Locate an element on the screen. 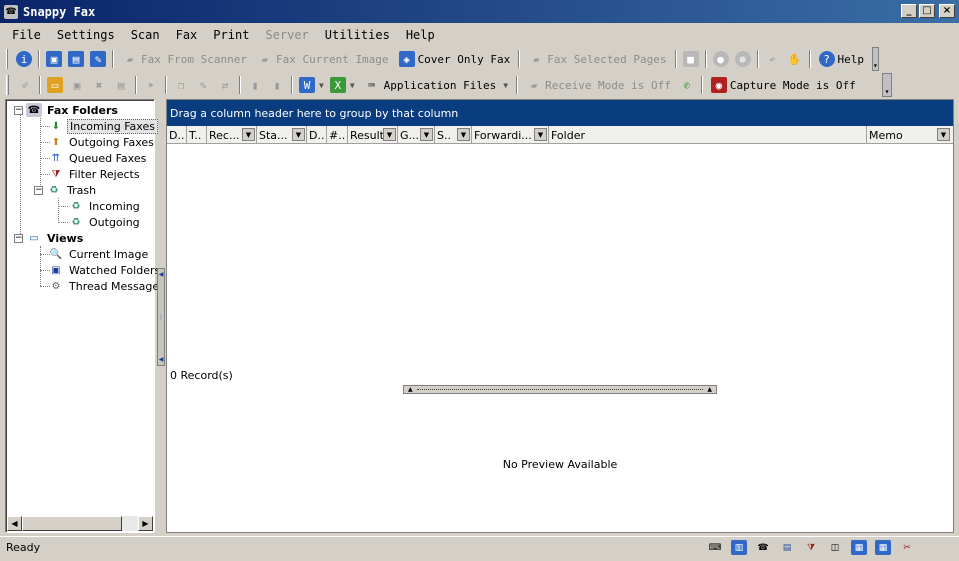  help-button: ? Help is located at coordinates (842, 59).